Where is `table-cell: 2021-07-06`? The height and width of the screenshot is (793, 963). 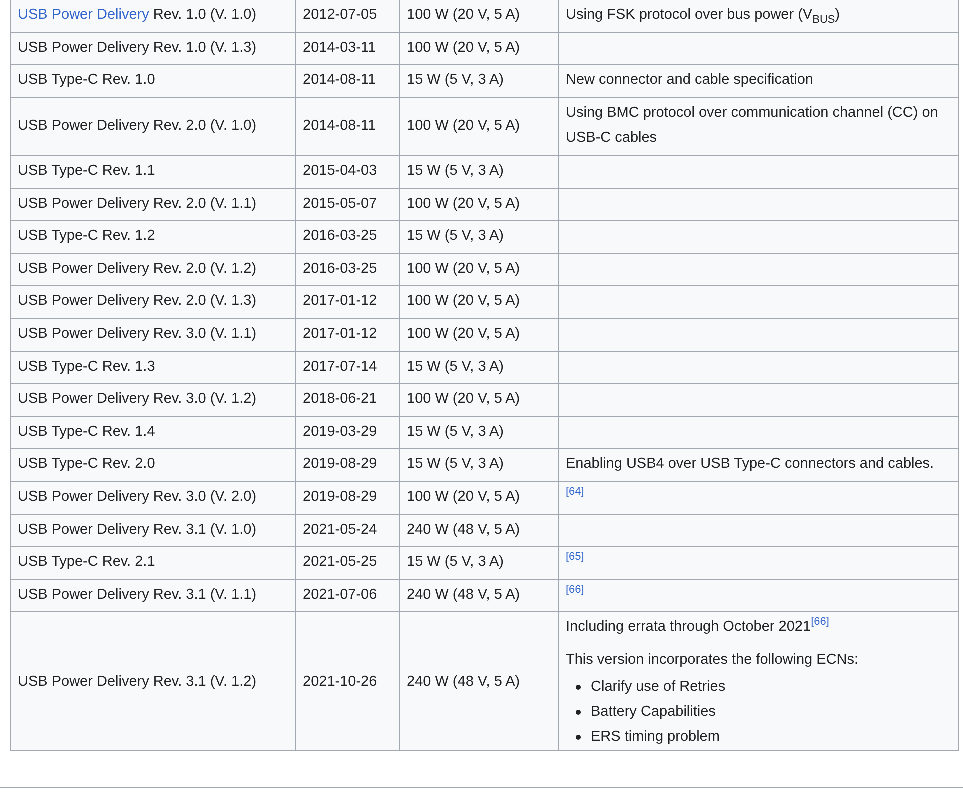 table-cell: 2021-07-06 is located at coordinates (340, 594).